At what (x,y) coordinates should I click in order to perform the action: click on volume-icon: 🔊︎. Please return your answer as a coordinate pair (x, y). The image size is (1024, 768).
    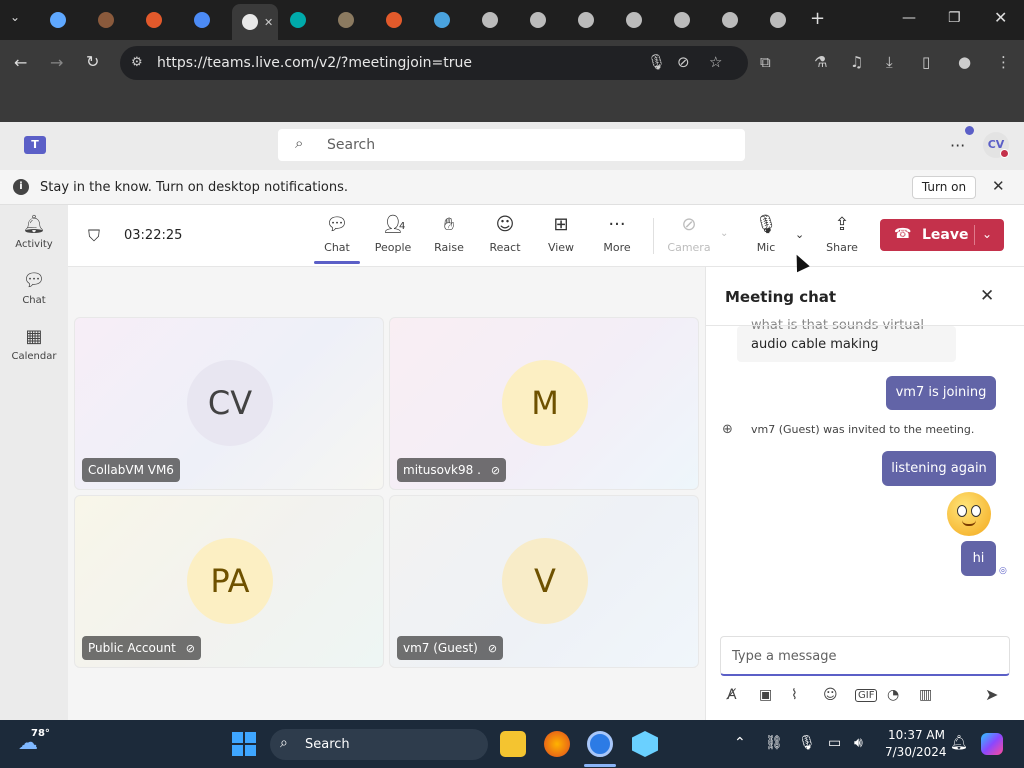
    Looking at the image, I should click on (858, 743).